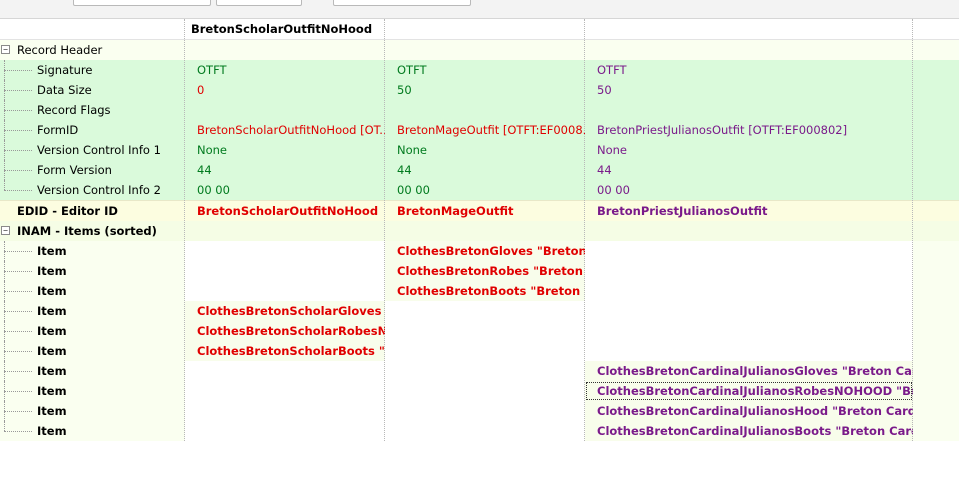 This screenshot has height=479, width=959. What do you see at coordinates (485, 70) in the screenshot?
I see `record-field-value-2: OTFT` at bounding box center [485, 70].